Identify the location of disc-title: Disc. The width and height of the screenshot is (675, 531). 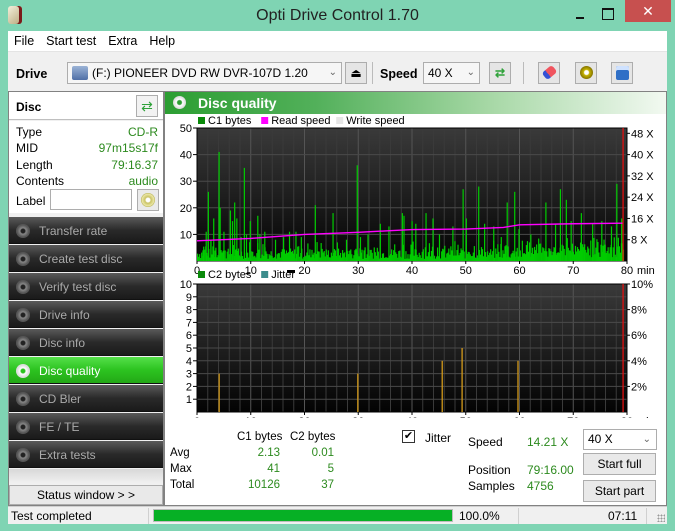
(29, 107).